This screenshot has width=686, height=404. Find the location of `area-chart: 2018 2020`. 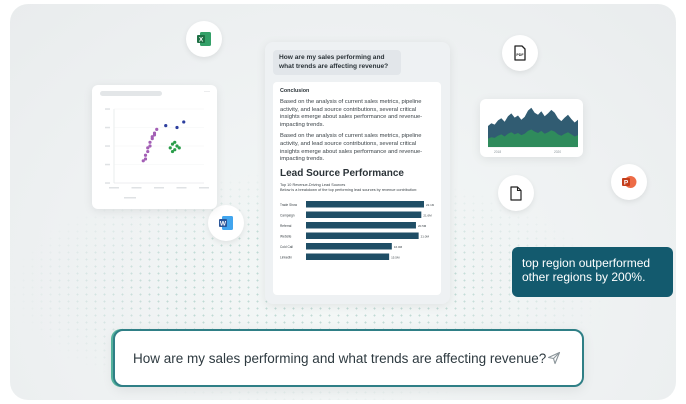

area-chart: 2018 2020 is located at coordinates (533, 130).